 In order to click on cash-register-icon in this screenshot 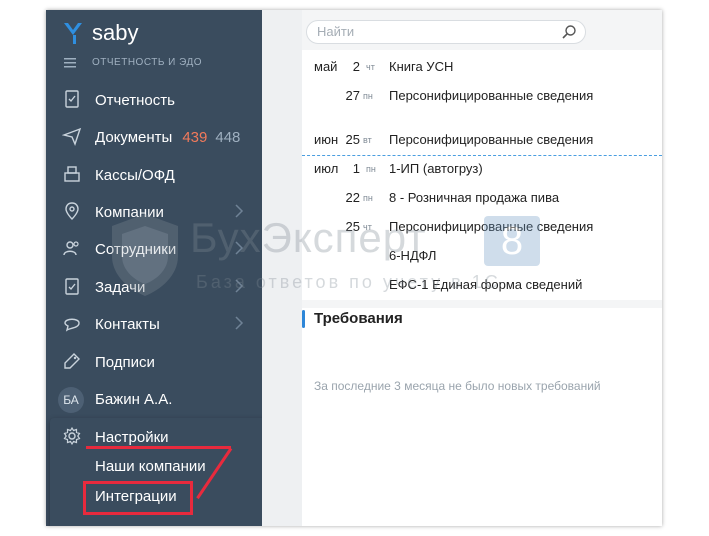, I will do `click(72, 174)`.